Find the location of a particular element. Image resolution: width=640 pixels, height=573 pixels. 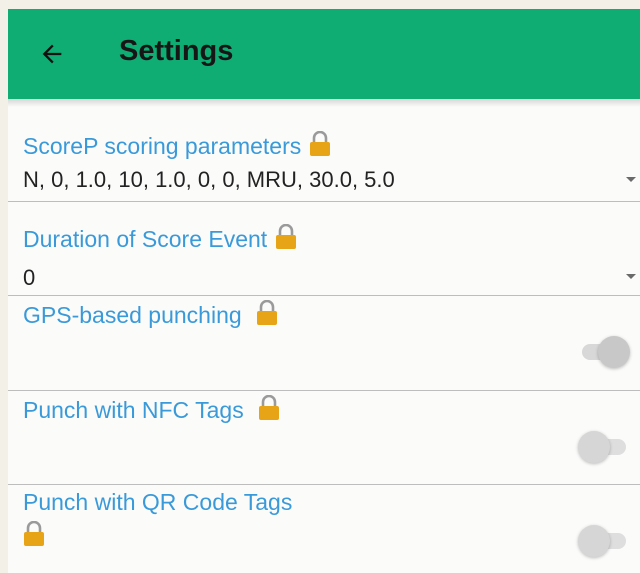

gps-punching-switch is located at coordinates (604, 352).